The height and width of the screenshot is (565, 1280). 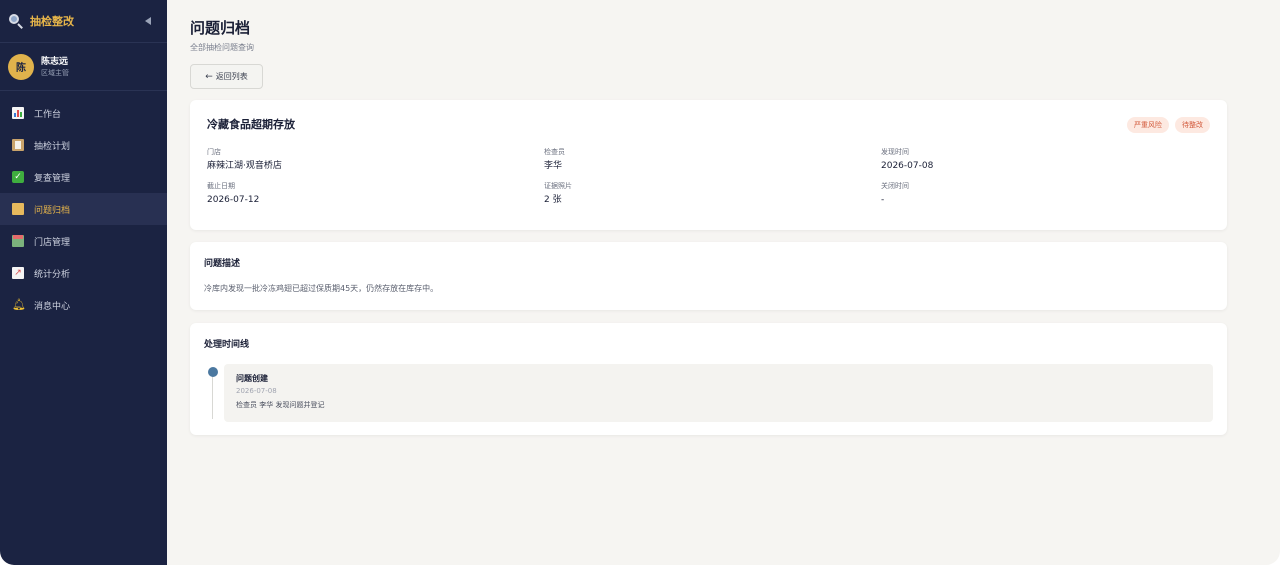 I want to click on event-date: 2026-07-08, so click(x=256, y=391).